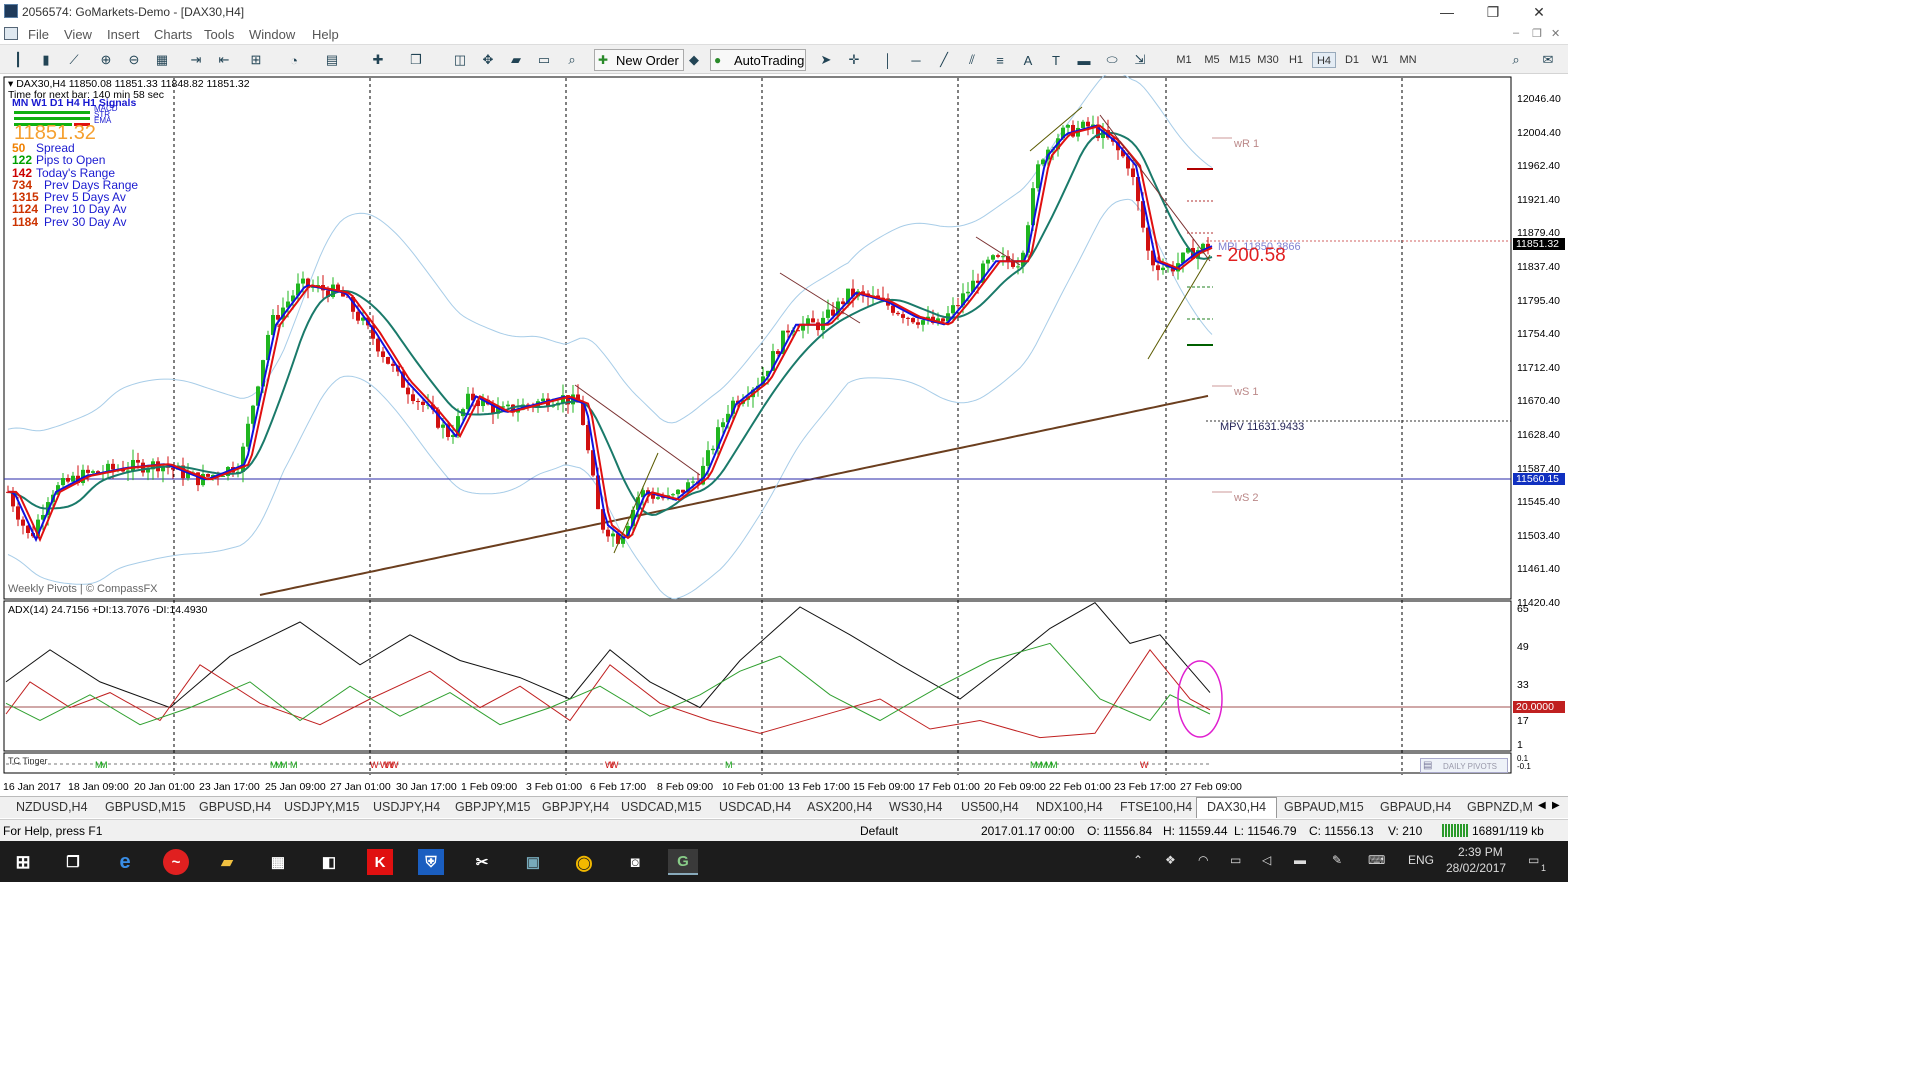 This screenshot has height=1080, width=1920. Describe the element at coordinates (431, 862) in the screenshot. I see `shield-icon: ⛨` at that location.